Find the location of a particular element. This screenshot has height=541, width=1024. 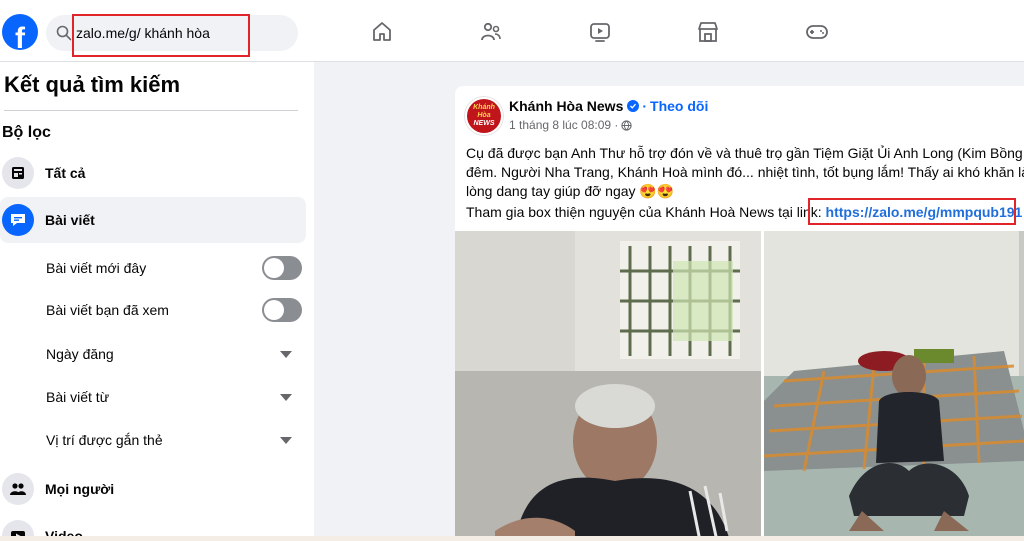

filter-posts-from: Bài viết từ is located at coordinates (174, 397).